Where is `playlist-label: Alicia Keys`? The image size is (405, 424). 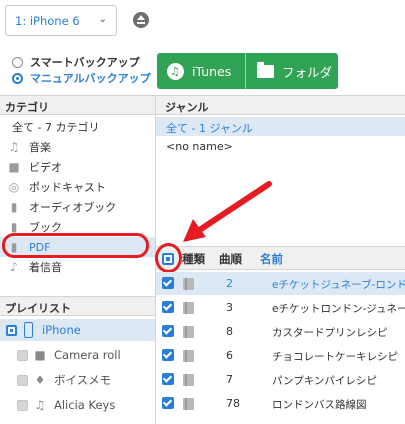 playlist-label: Alicia Keys is located at coordinates (85, 405).